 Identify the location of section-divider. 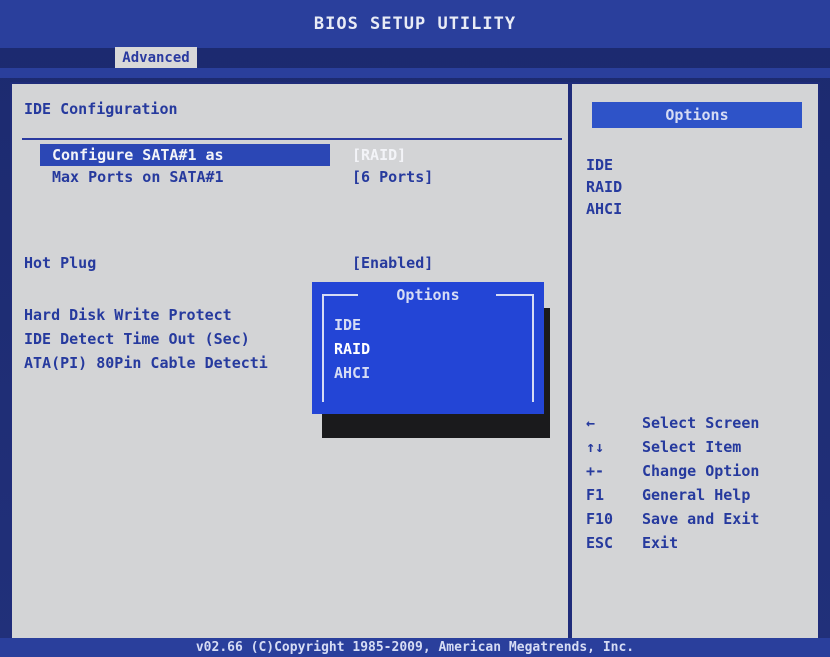
(292, 139).